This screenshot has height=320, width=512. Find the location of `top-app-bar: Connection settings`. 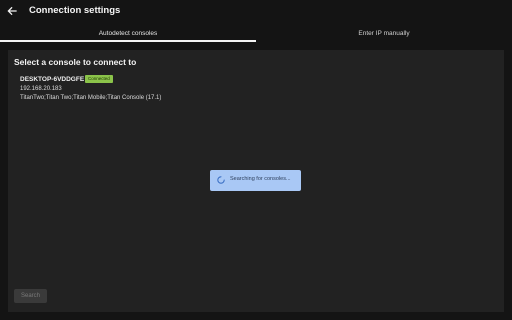

top-app-bar: Connection settings is located at coordinates (256, 12).